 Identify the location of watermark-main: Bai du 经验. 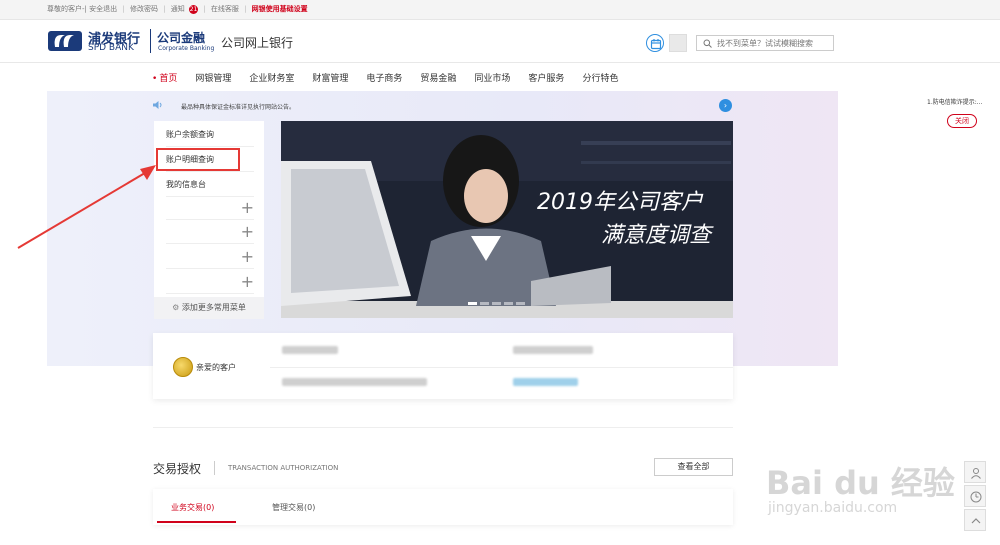
(860, 483).